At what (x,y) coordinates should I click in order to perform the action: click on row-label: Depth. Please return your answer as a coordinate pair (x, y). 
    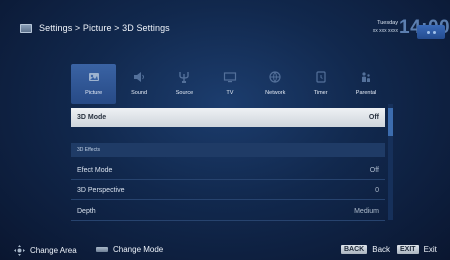
    Looking at the image, I should click on (86, 211).